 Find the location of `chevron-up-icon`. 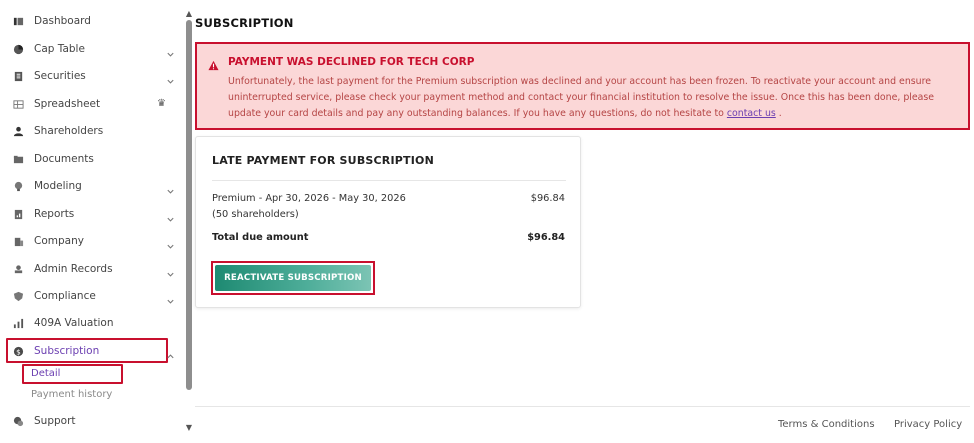

chevron-up-icon is located at coordinates (171, 352).